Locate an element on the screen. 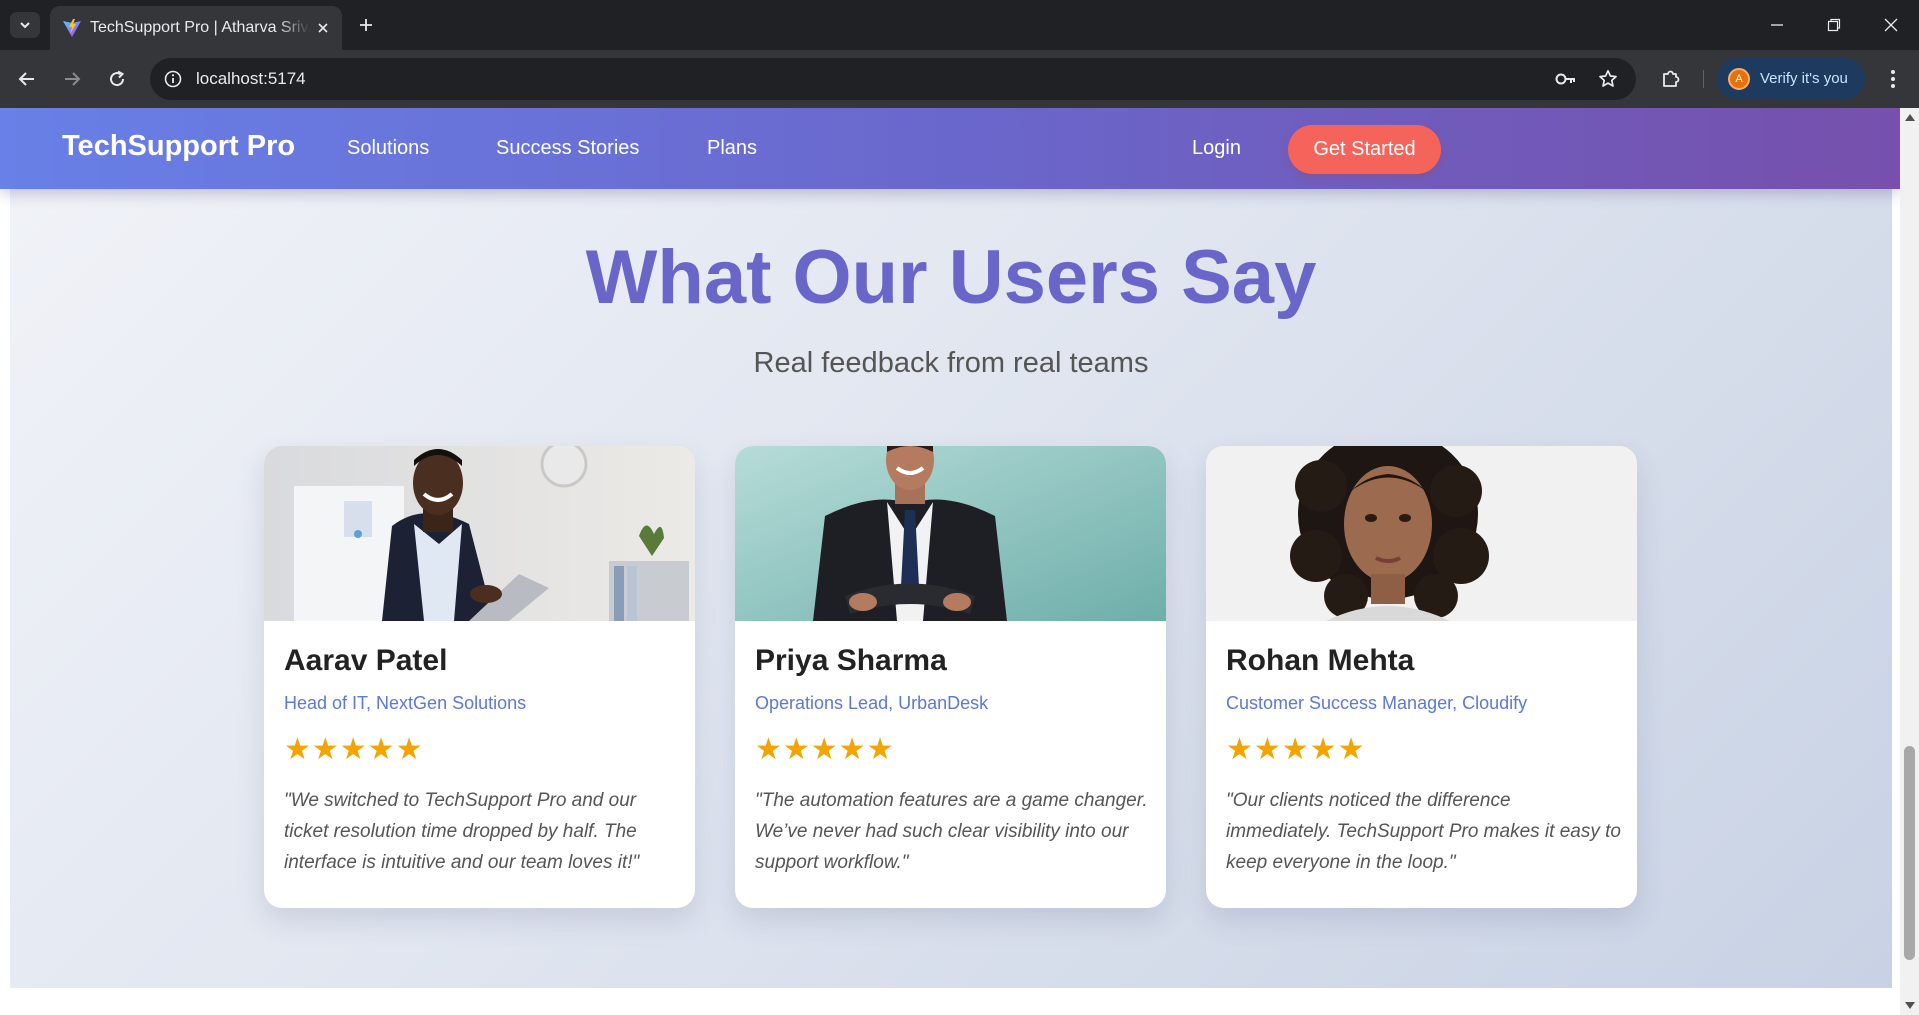 The image size is (1919, 1015). back-button is located at coordinates (27, 79).